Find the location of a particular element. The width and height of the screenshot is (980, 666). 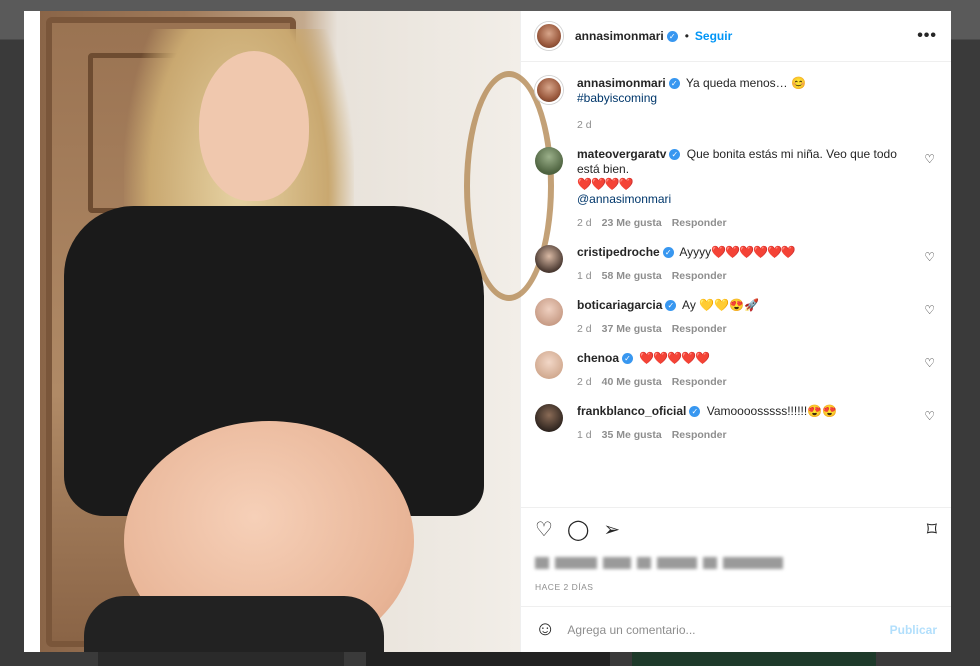

comment-text: Vamoooosssss!!!!!! is located at coordinates (757, 411).